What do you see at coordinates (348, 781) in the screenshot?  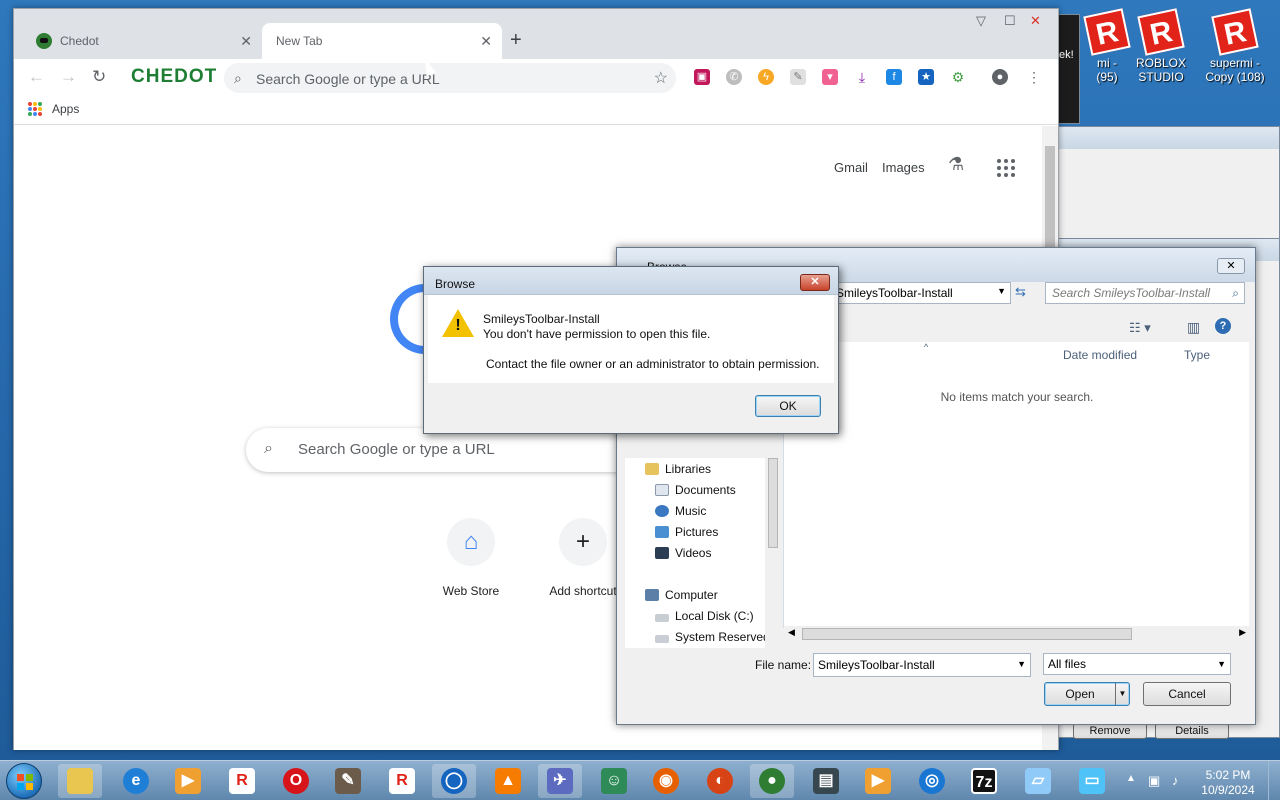 I see `taskbar-gimp: ✎` at bounding box center [348, 781].